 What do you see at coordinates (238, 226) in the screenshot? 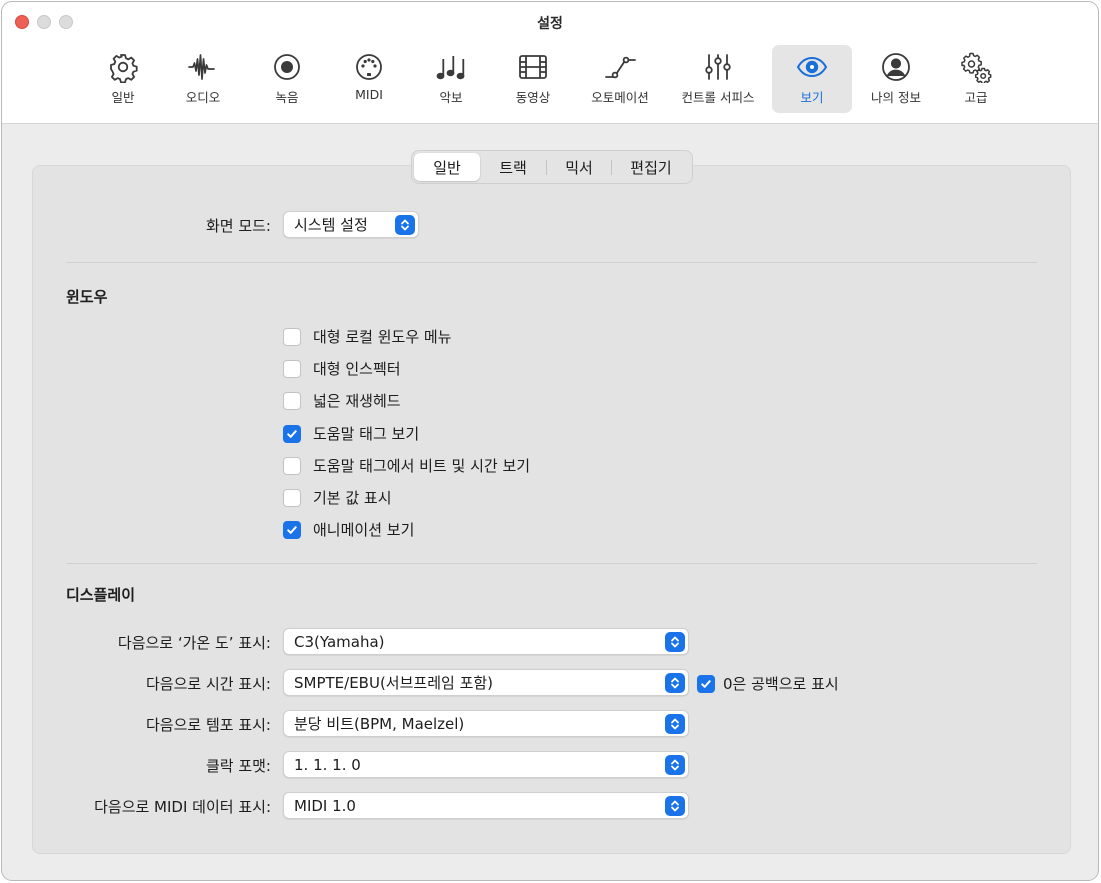
I see `screen-mode-label: 화면 모드:` at bounding box center [238, 226].